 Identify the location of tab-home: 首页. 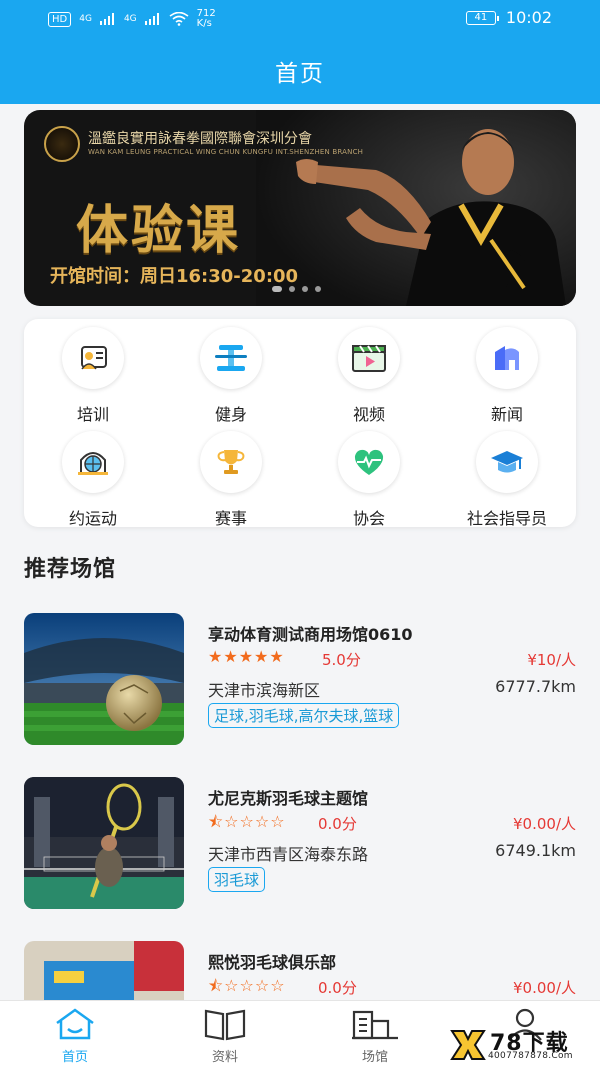
(75, 1035).